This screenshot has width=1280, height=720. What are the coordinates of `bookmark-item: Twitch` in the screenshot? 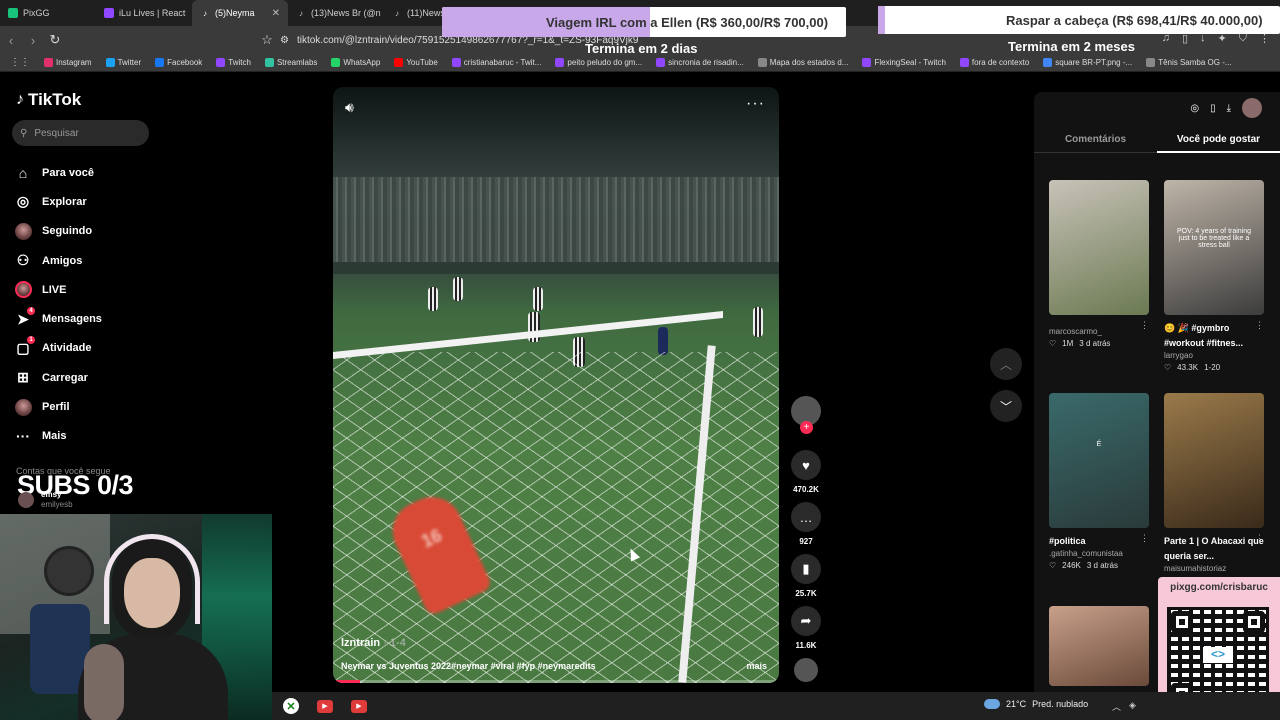 It's located at (233, 62).